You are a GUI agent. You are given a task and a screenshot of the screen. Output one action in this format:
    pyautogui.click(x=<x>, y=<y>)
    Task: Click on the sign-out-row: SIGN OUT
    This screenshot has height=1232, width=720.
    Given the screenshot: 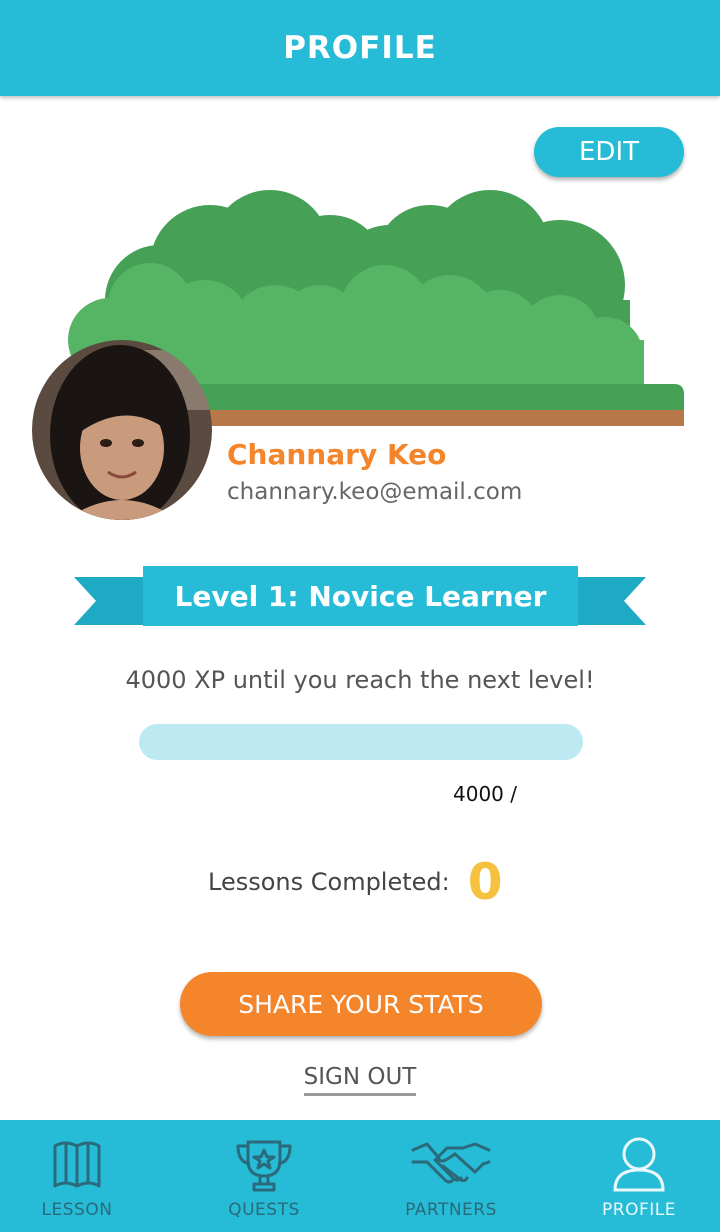 What is the action you would take?
    pyautogui.click(x=360, y=1080)
    